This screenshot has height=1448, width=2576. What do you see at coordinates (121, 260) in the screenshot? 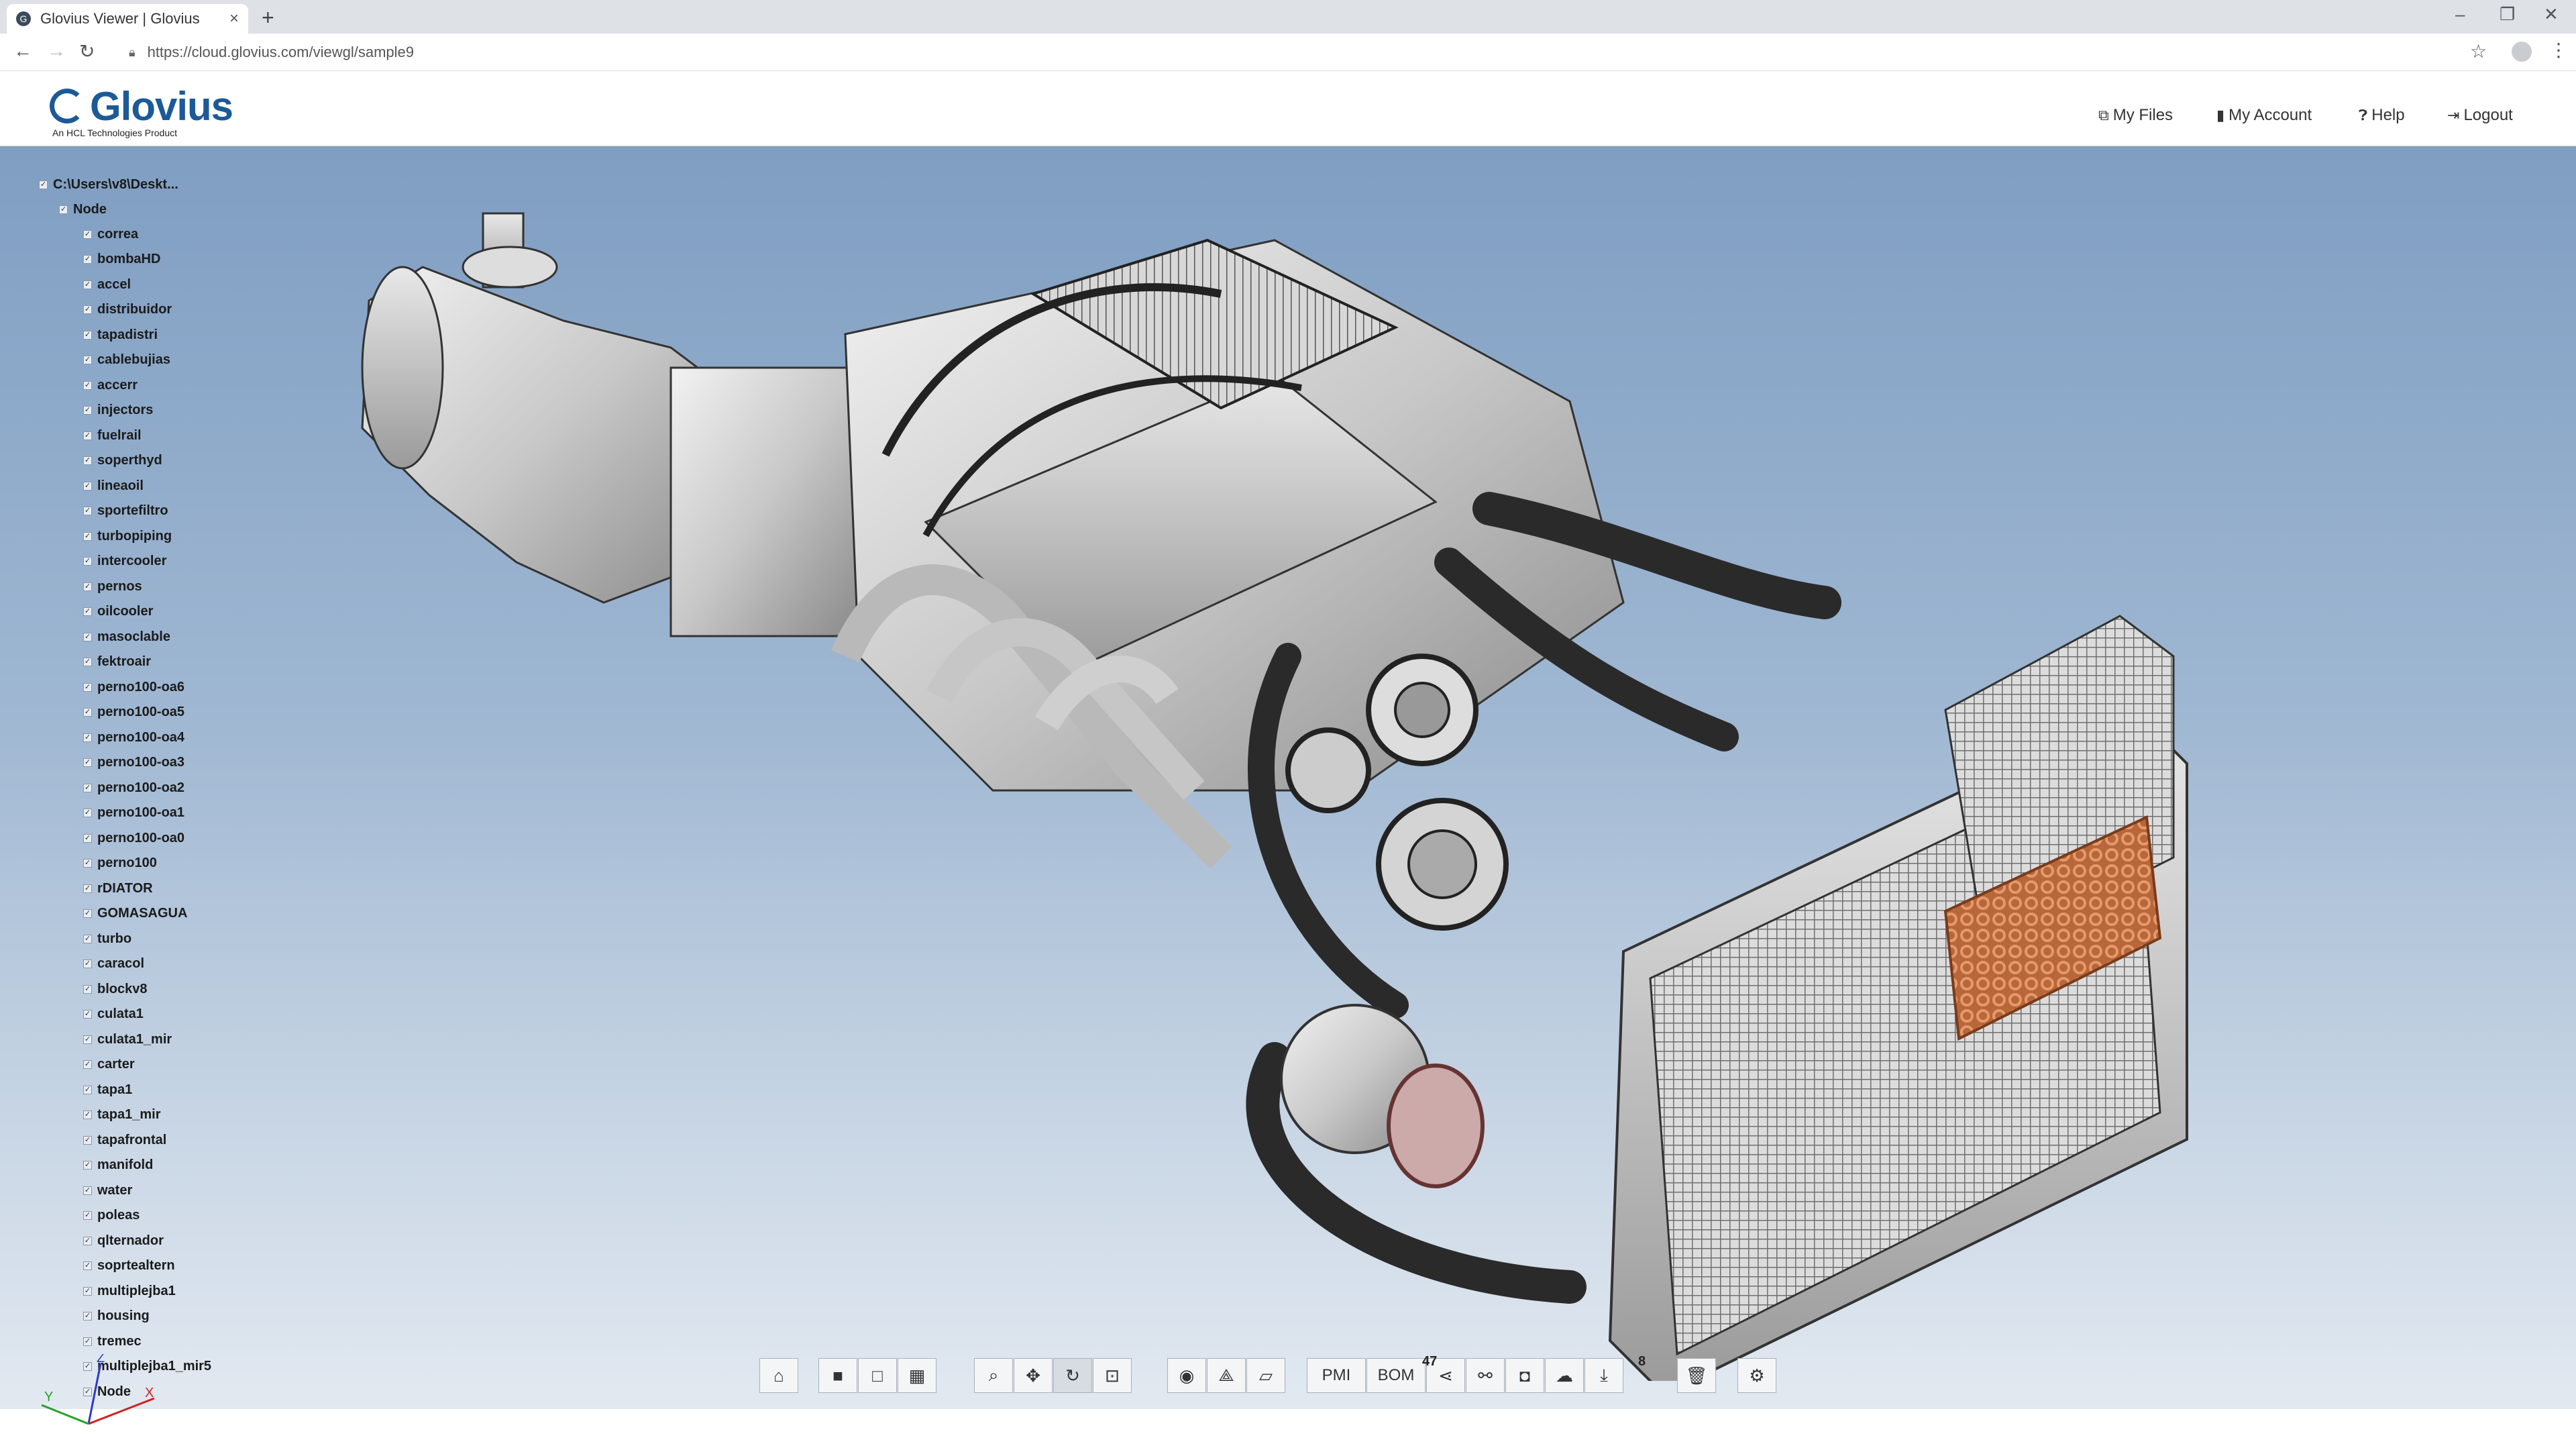
I see `tree-item-row: ✓ bombaHD` at bounding box center [121, 260].